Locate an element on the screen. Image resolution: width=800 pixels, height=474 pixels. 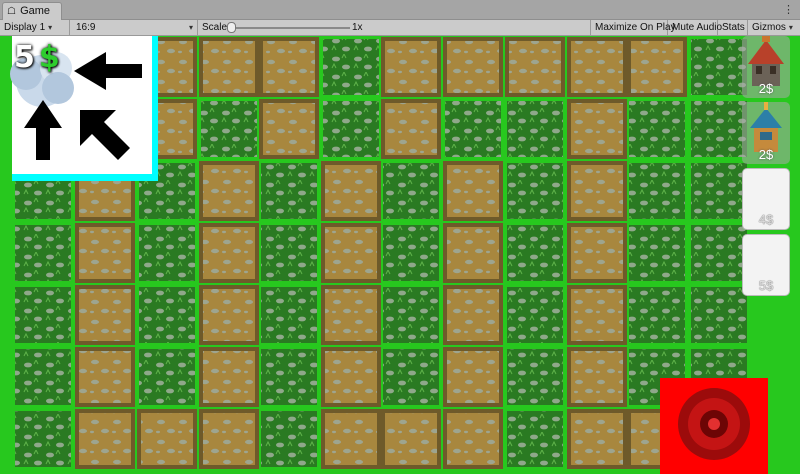
tower-price: 5$ is located at coordinates (766, 285).